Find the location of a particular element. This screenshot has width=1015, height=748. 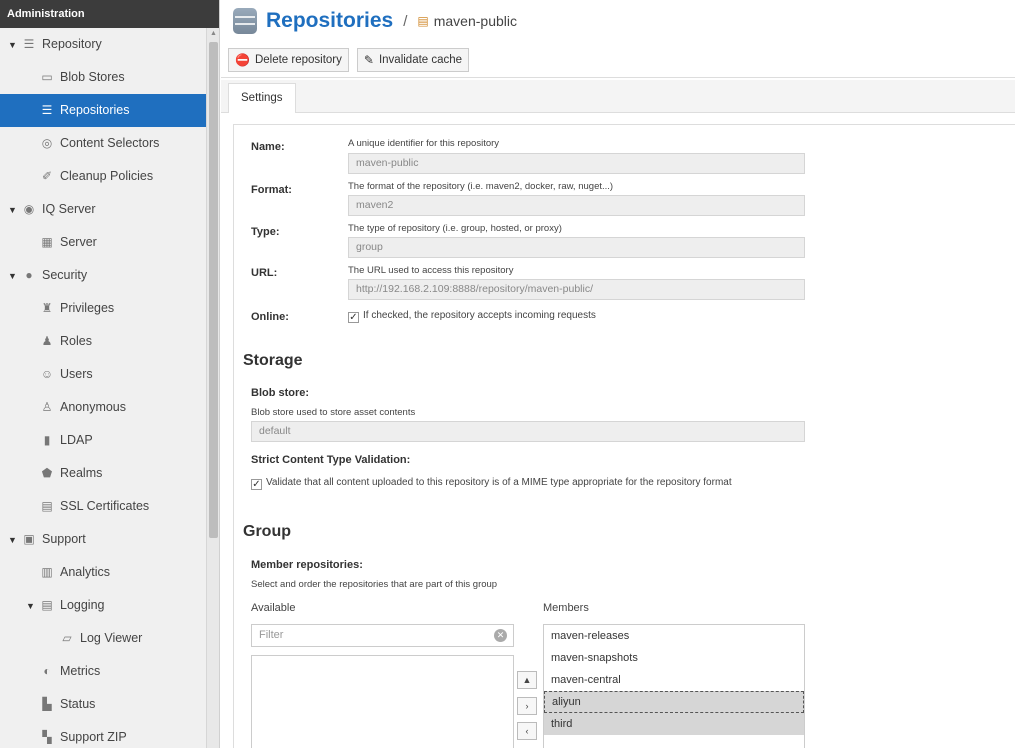

page-title: Repositories is located at coordinates (329, 21).